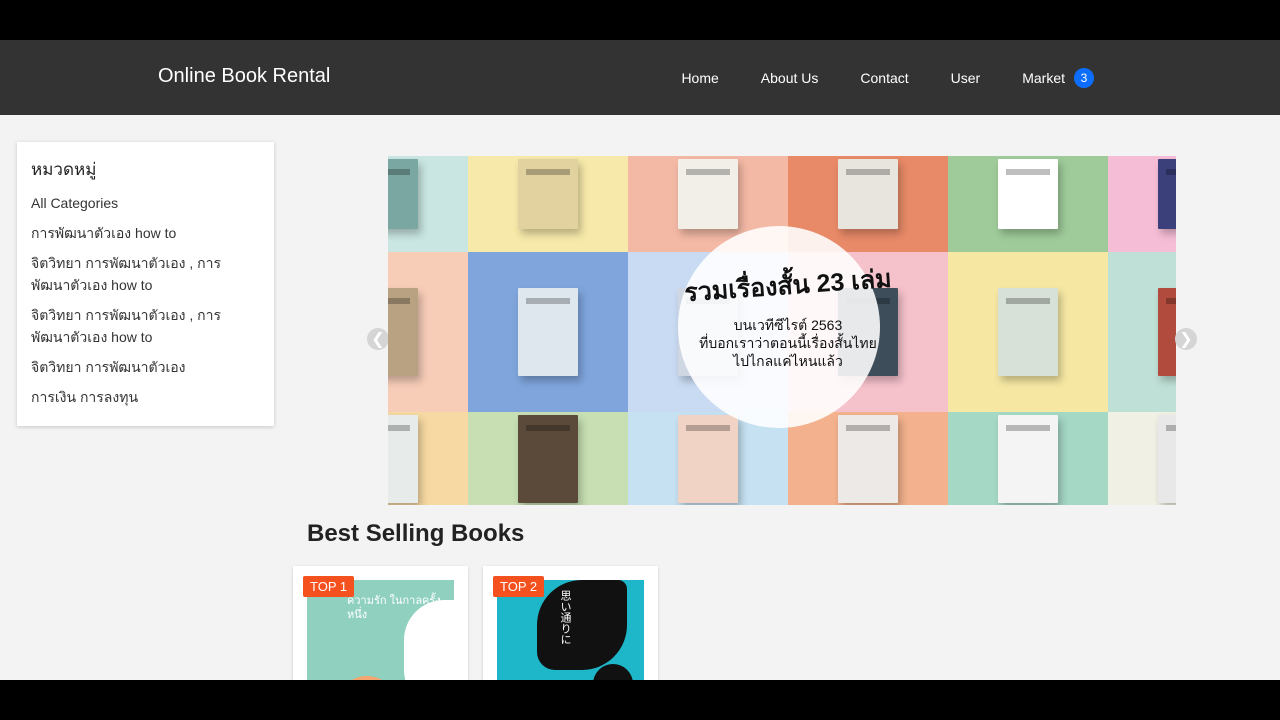 This screenshot has height=720, width=1280. What do you see at coordinates (640, 700) in the screenshot?
I see `letterbox-bottom` at bounding box center [640, 700].